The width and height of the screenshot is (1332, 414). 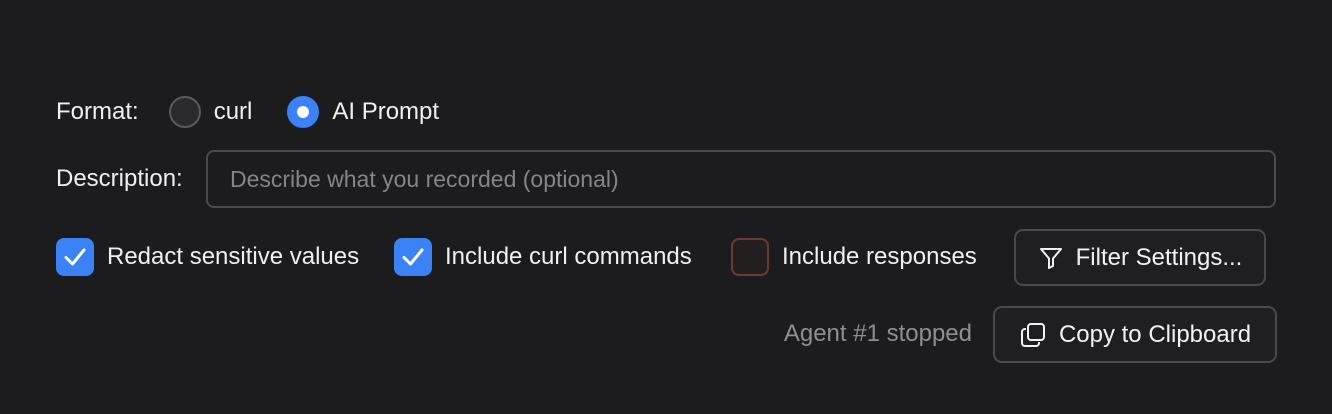 I want to click on format-row: Format: curl AI Prompt, so click(x=247, y=112).